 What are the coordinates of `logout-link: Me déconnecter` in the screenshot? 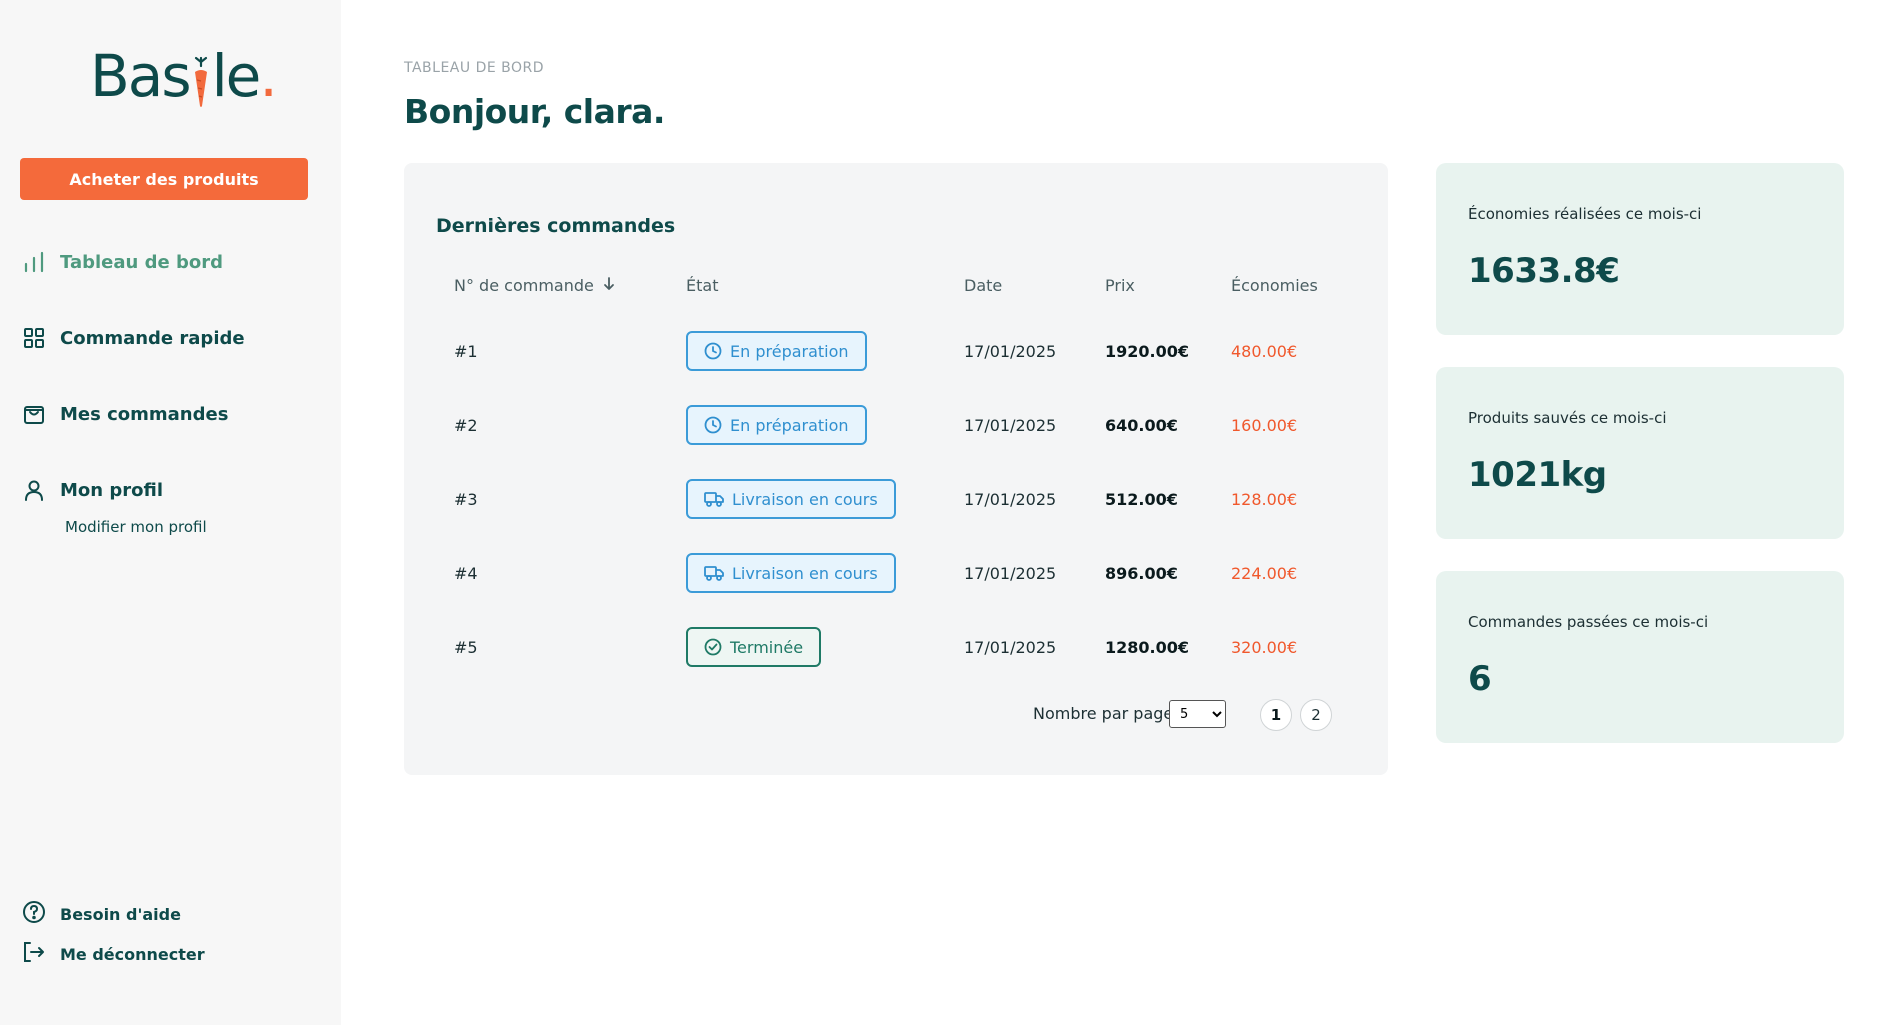 It's located at (113, 954).